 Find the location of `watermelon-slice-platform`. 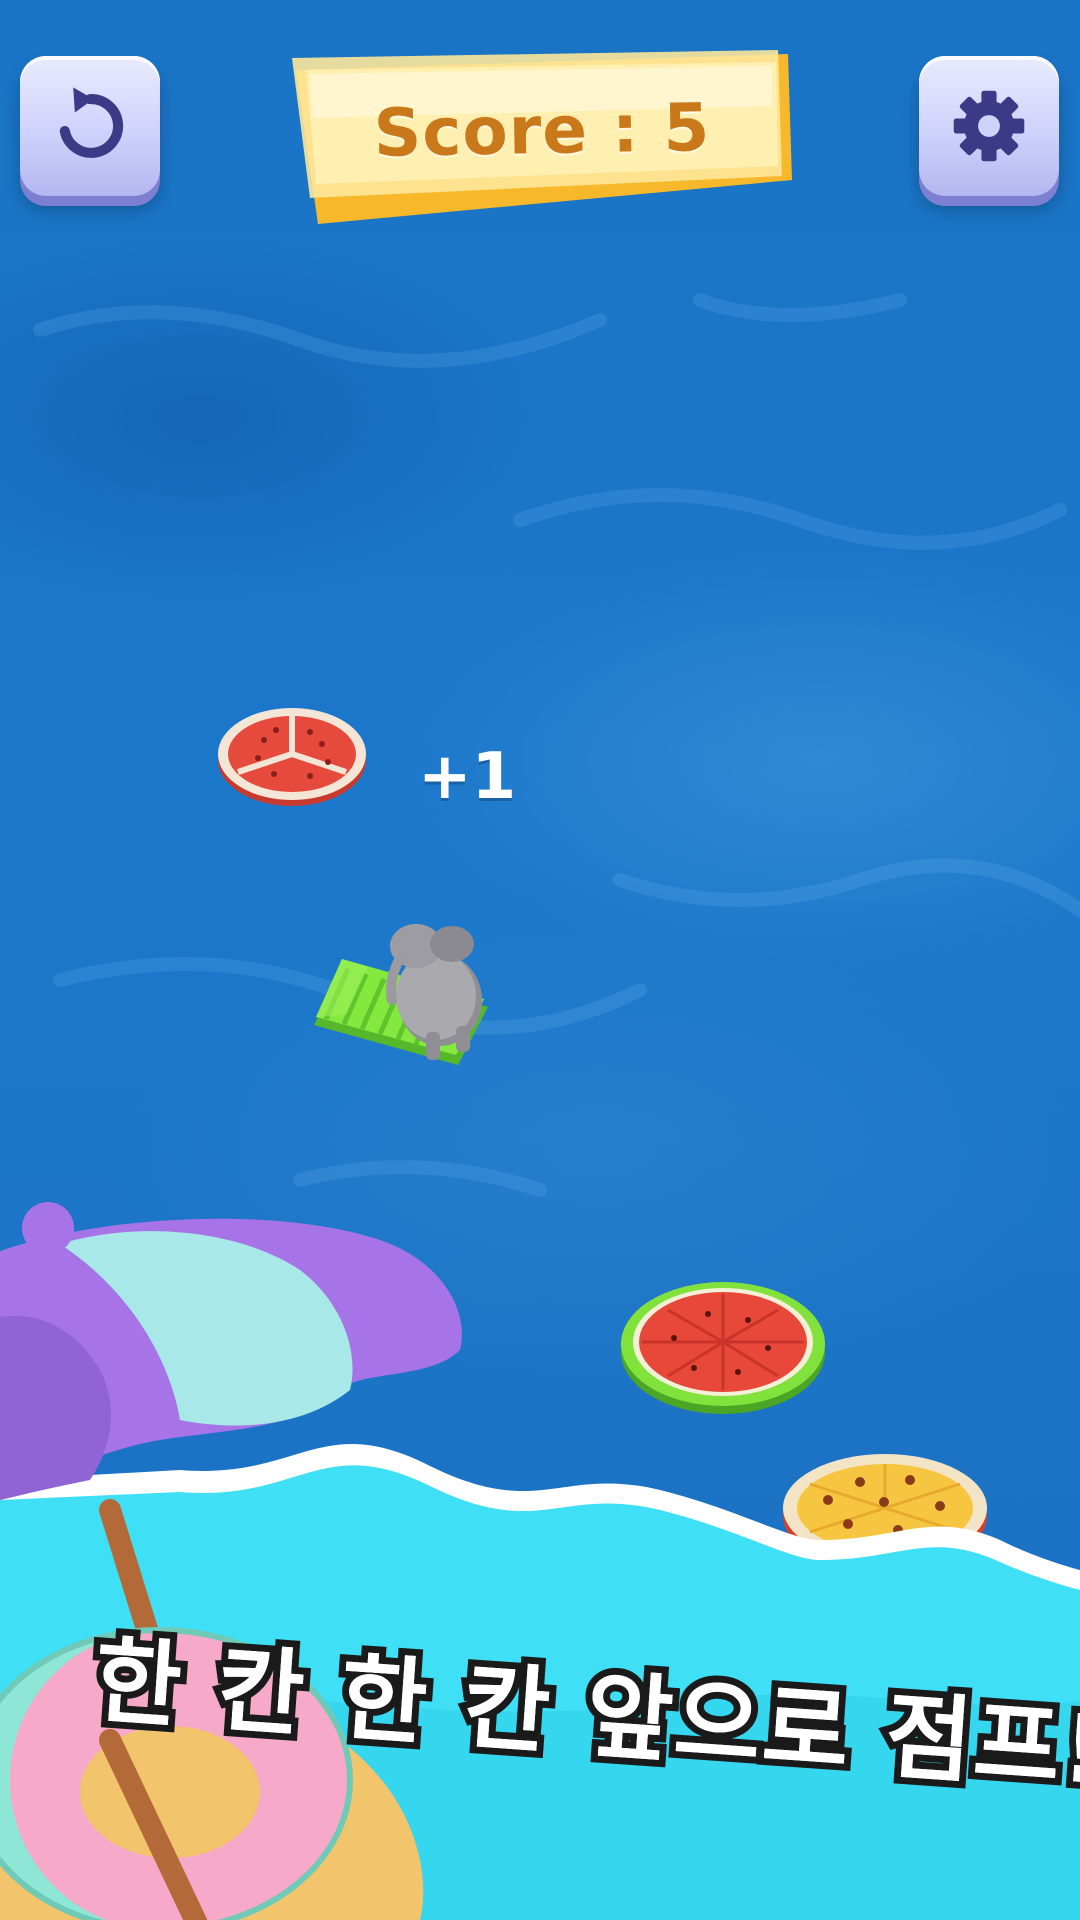

watermelon-slice-platform is located at coordinates (292, 757).